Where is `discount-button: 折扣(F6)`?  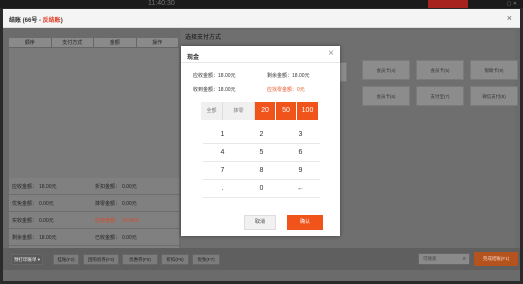
discount-button: 折扣(F6) is located at coordinates (175, 259).